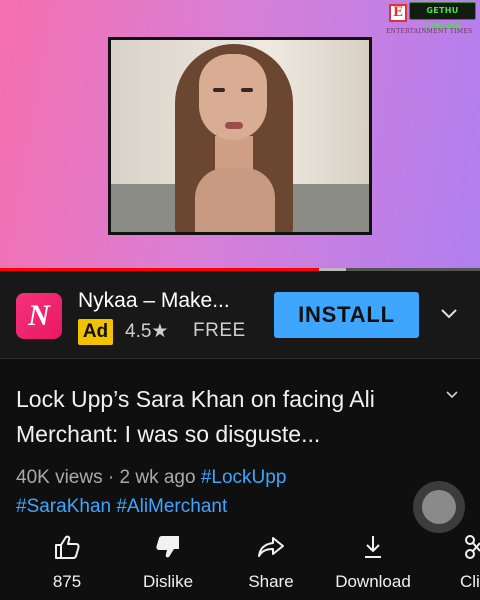 Image resolution: width=480 pixels, height=600 pixels. What do you see at coordinates (67, 547) in the screenshot?
I see `thumbs-up-icon` at bounding box center [67, 547].